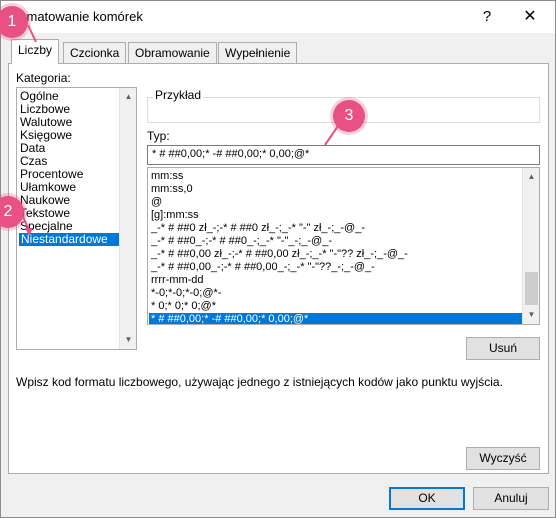 The width and height of the screenshot is (556, 518). Describe the element at coordinates (29, 232) in the screenshot. I see `callout-2-arrowhead` at that location.